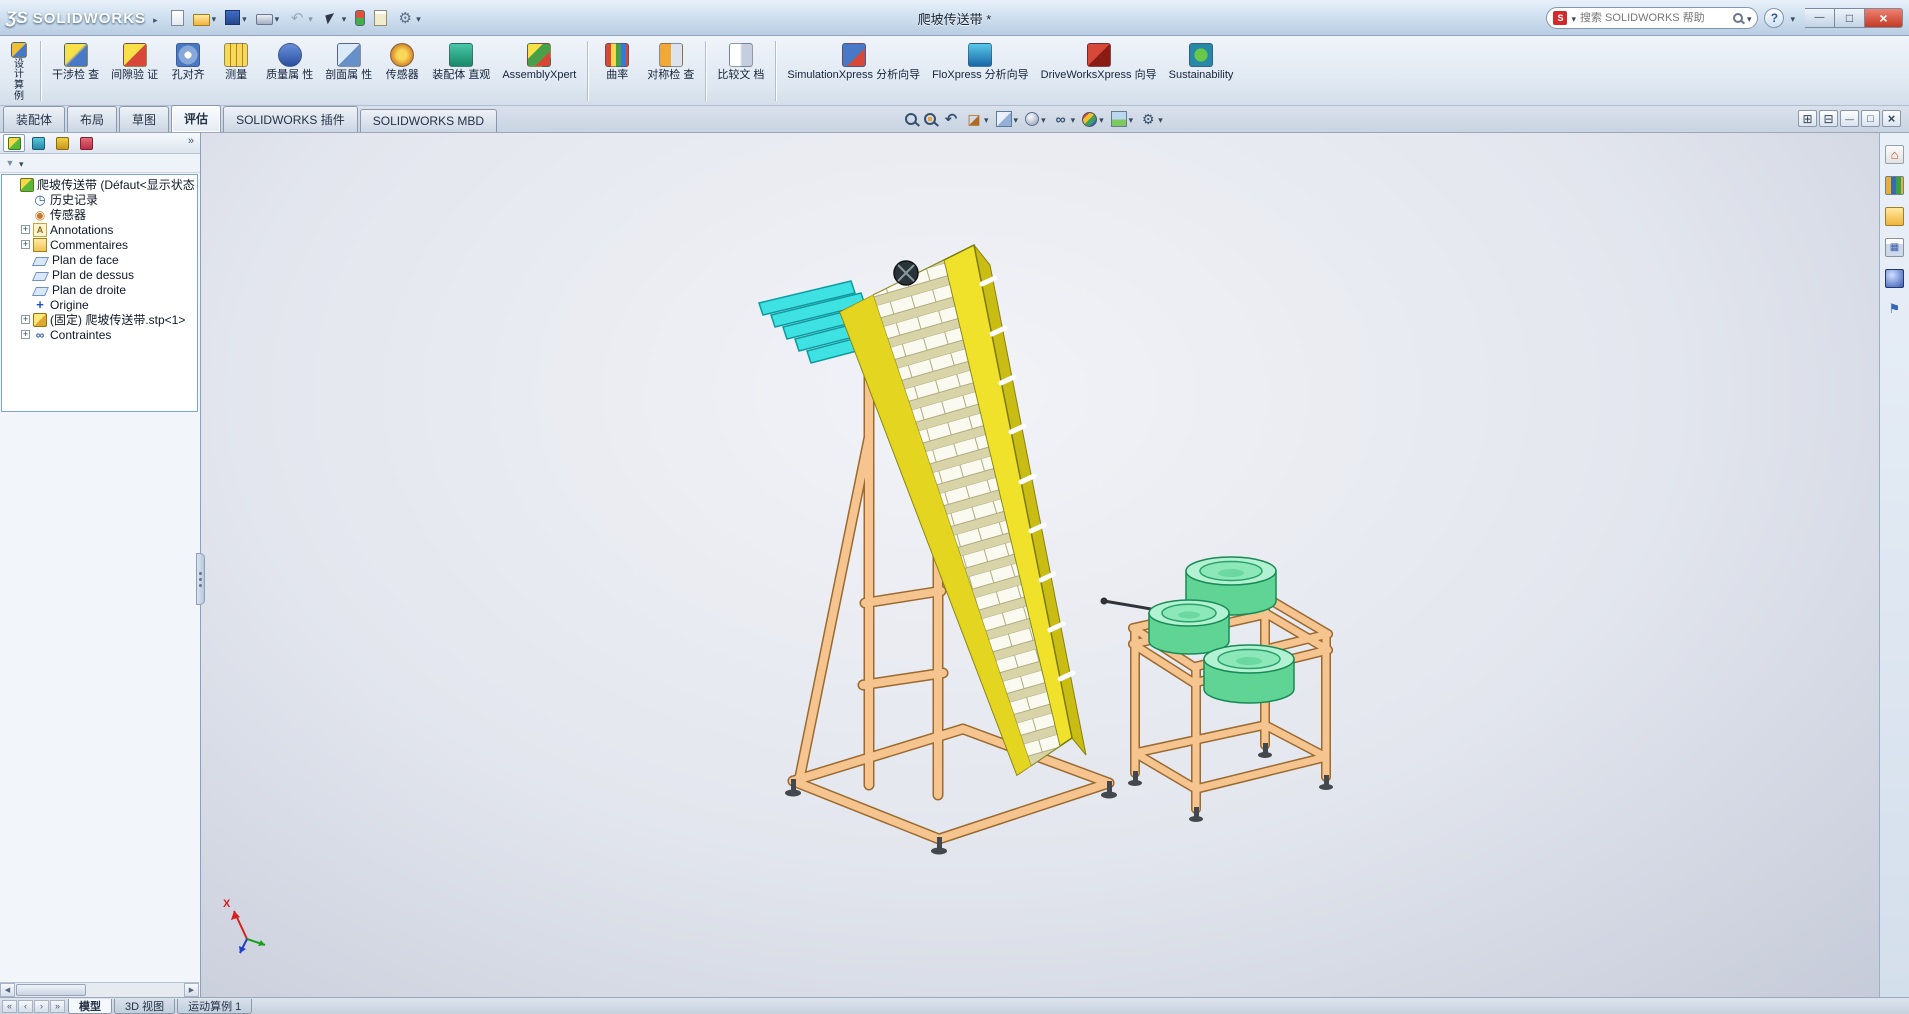 This screenshot has width=1909, height=1014. Describe the element at coordinates (977, 119) in the screenshot. I see `section-view-button` at that location.